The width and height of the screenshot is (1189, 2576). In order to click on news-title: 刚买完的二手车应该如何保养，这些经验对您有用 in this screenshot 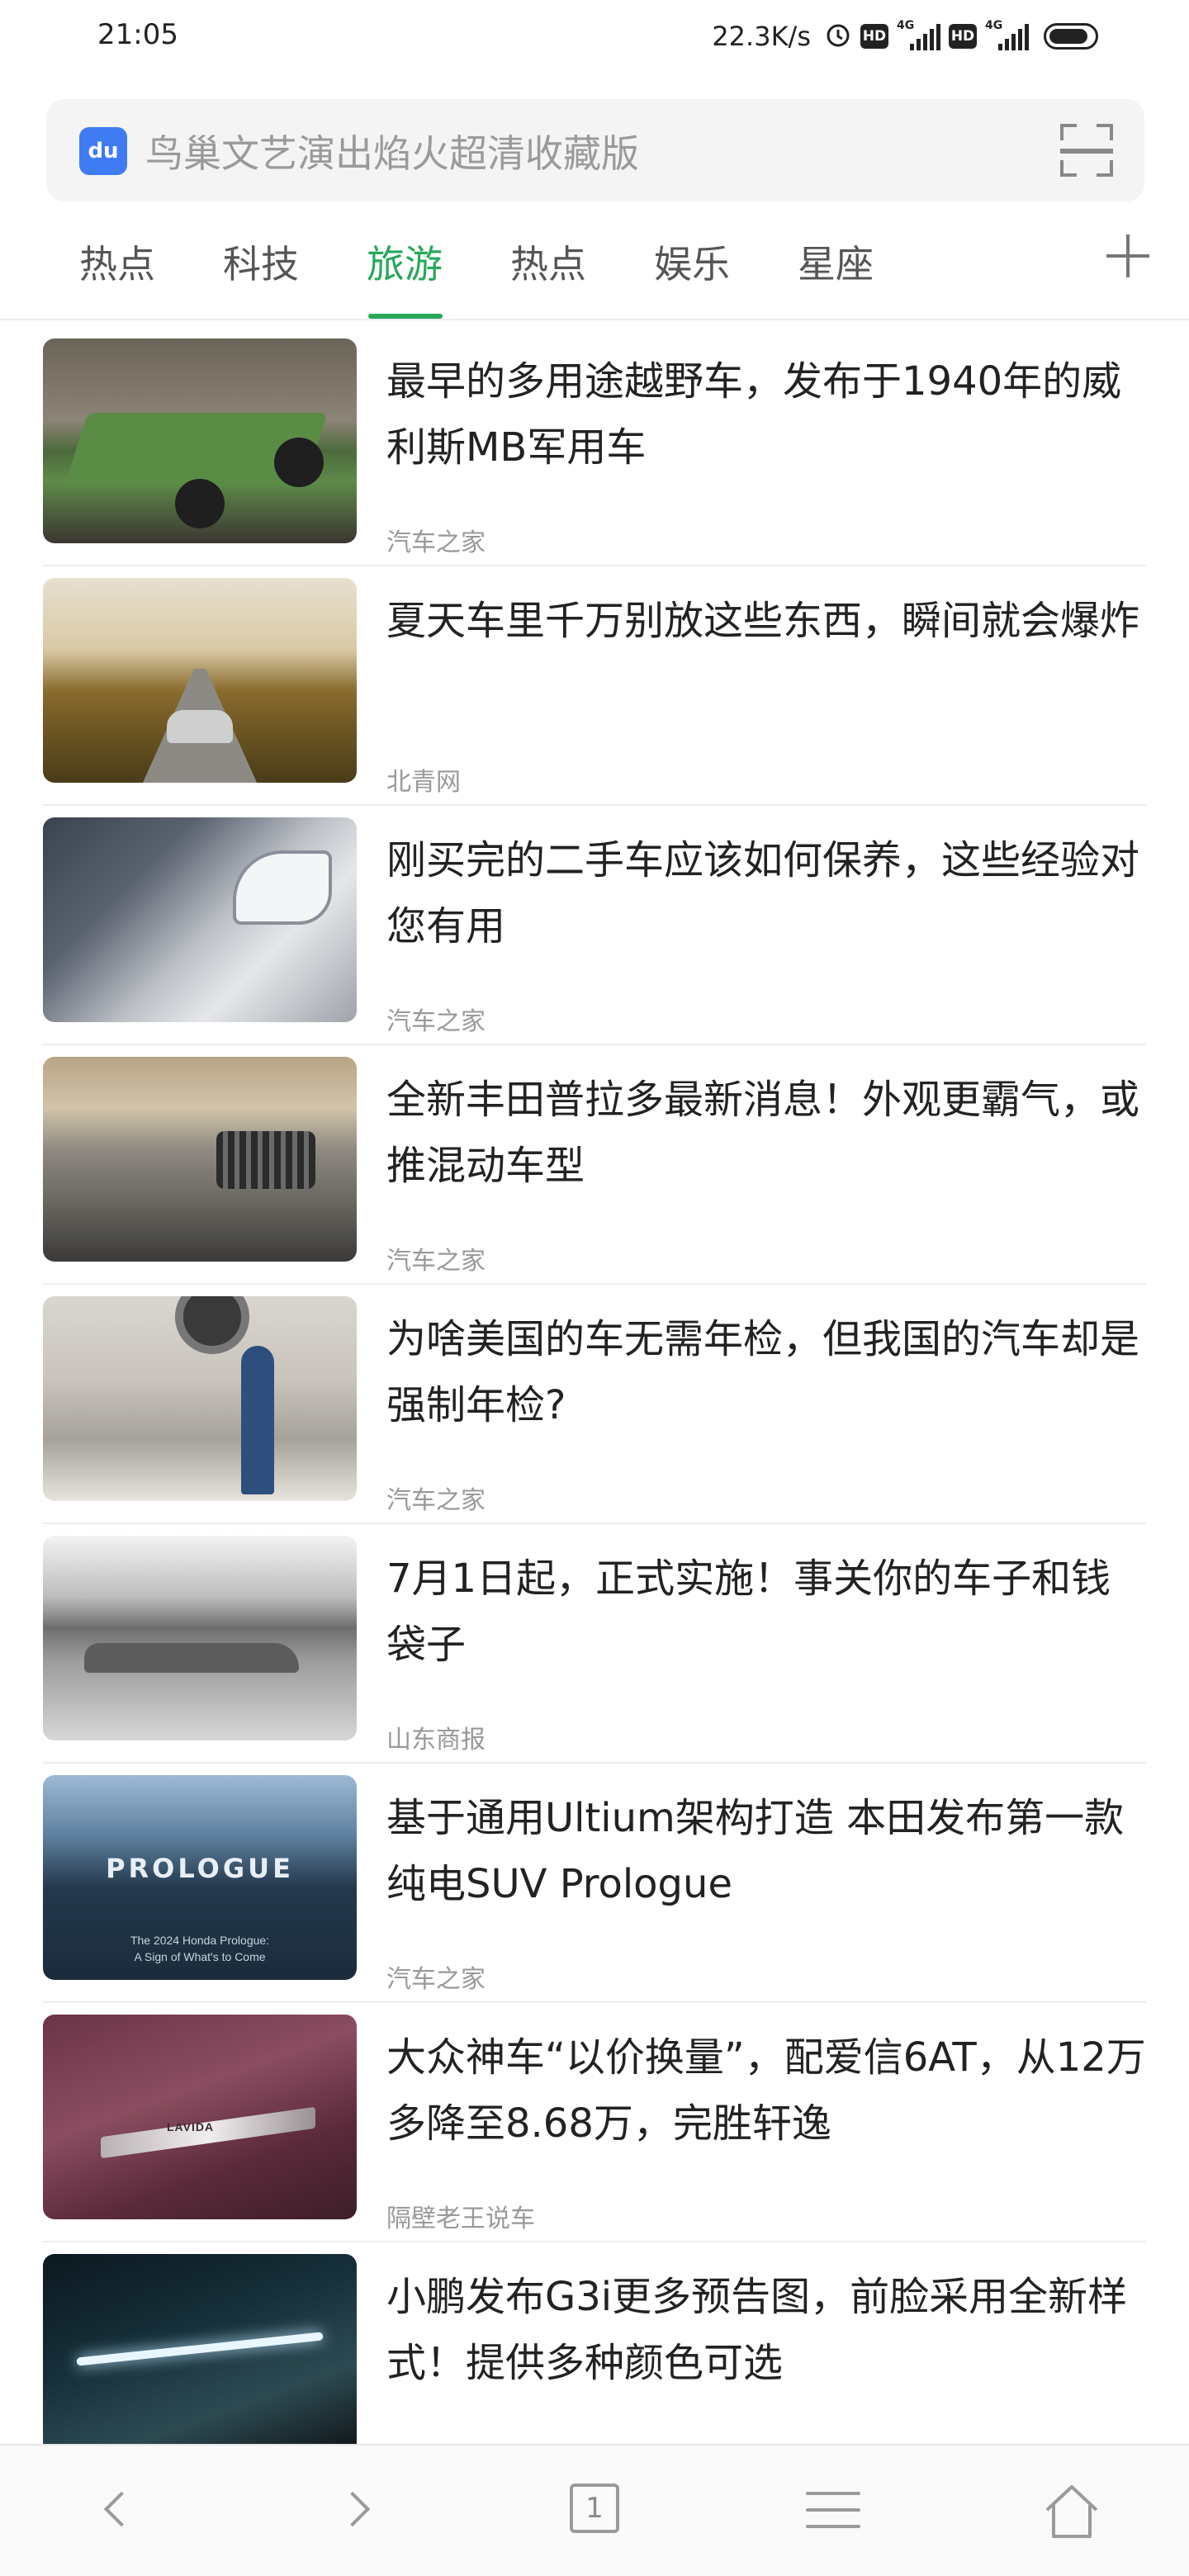, I will do `click(766, 893)`.